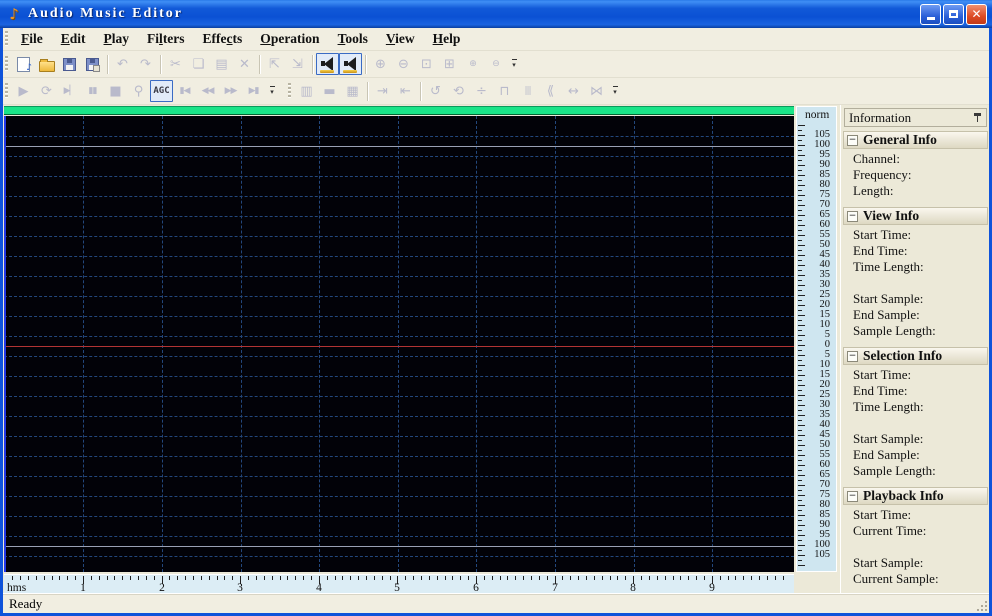  I want to click on open-file-button, so click(46, 64).